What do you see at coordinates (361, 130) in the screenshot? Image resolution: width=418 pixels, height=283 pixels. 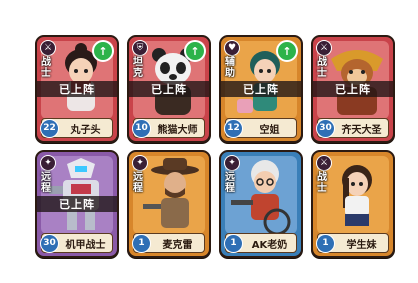 I see `hero-name: 齐天大圣` at bounding box center [361, 130].